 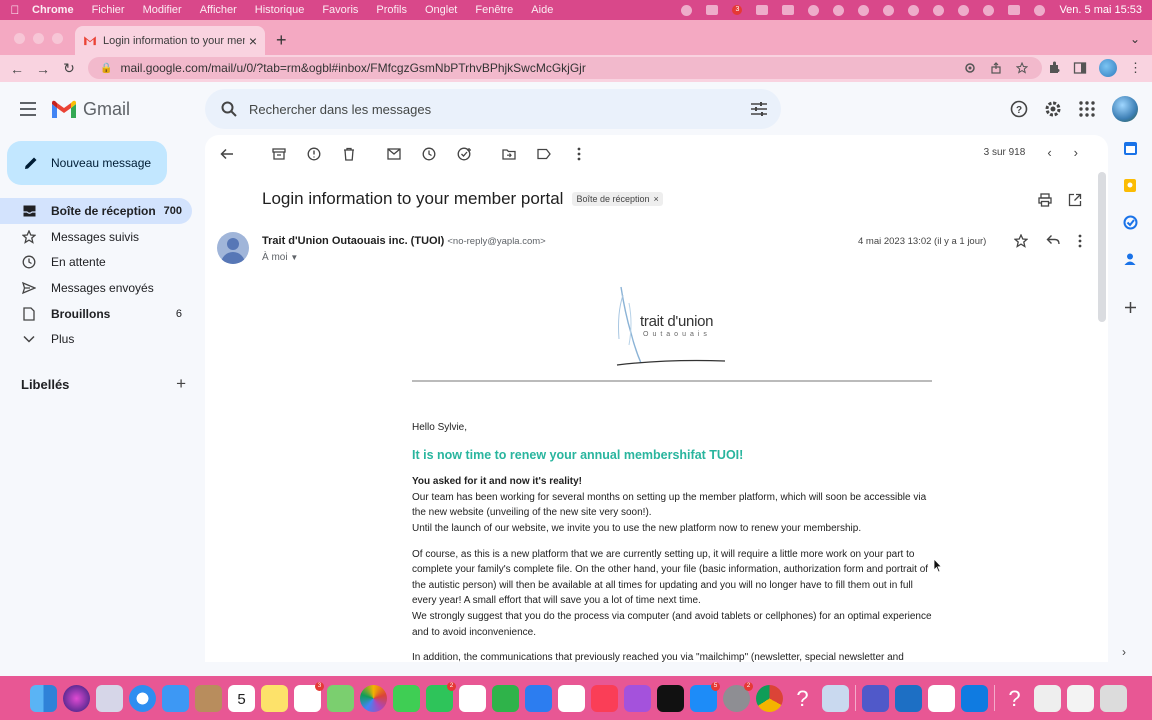 I want to click on mic-icon, so click(x=687, y=10).